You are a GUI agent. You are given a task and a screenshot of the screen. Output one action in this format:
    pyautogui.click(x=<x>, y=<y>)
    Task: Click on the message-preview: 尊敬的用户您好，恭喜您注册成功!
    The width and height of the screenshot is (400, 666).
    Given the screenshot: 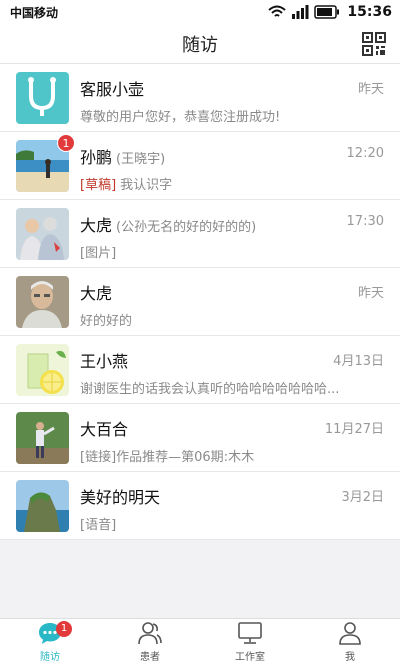 What is the action you would take?
    pyautogui.click(x=180, y=117)
    